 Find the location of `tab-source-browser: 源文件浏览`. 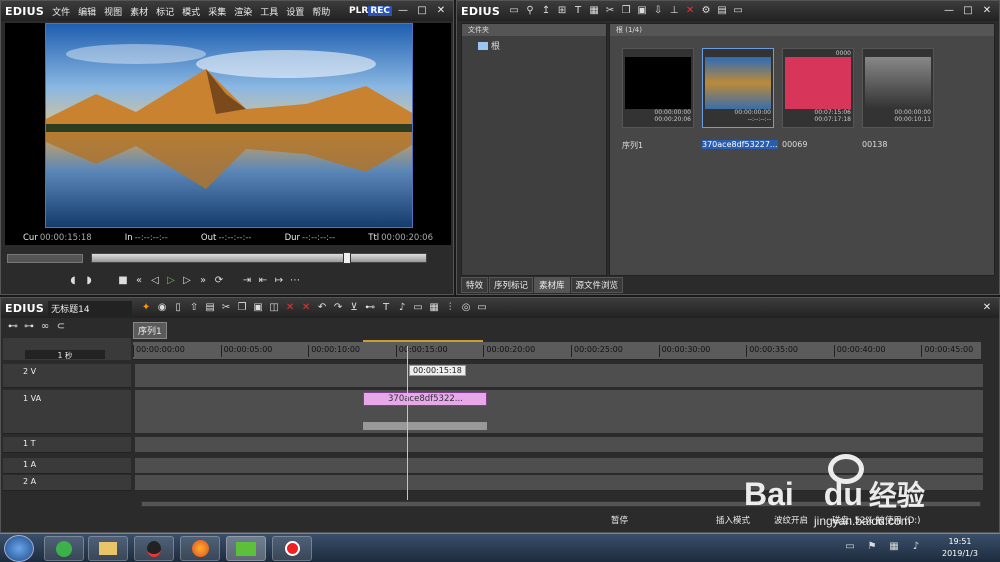

tab-source-browser: 源文件浏览 is located at coordinates (597, 285).